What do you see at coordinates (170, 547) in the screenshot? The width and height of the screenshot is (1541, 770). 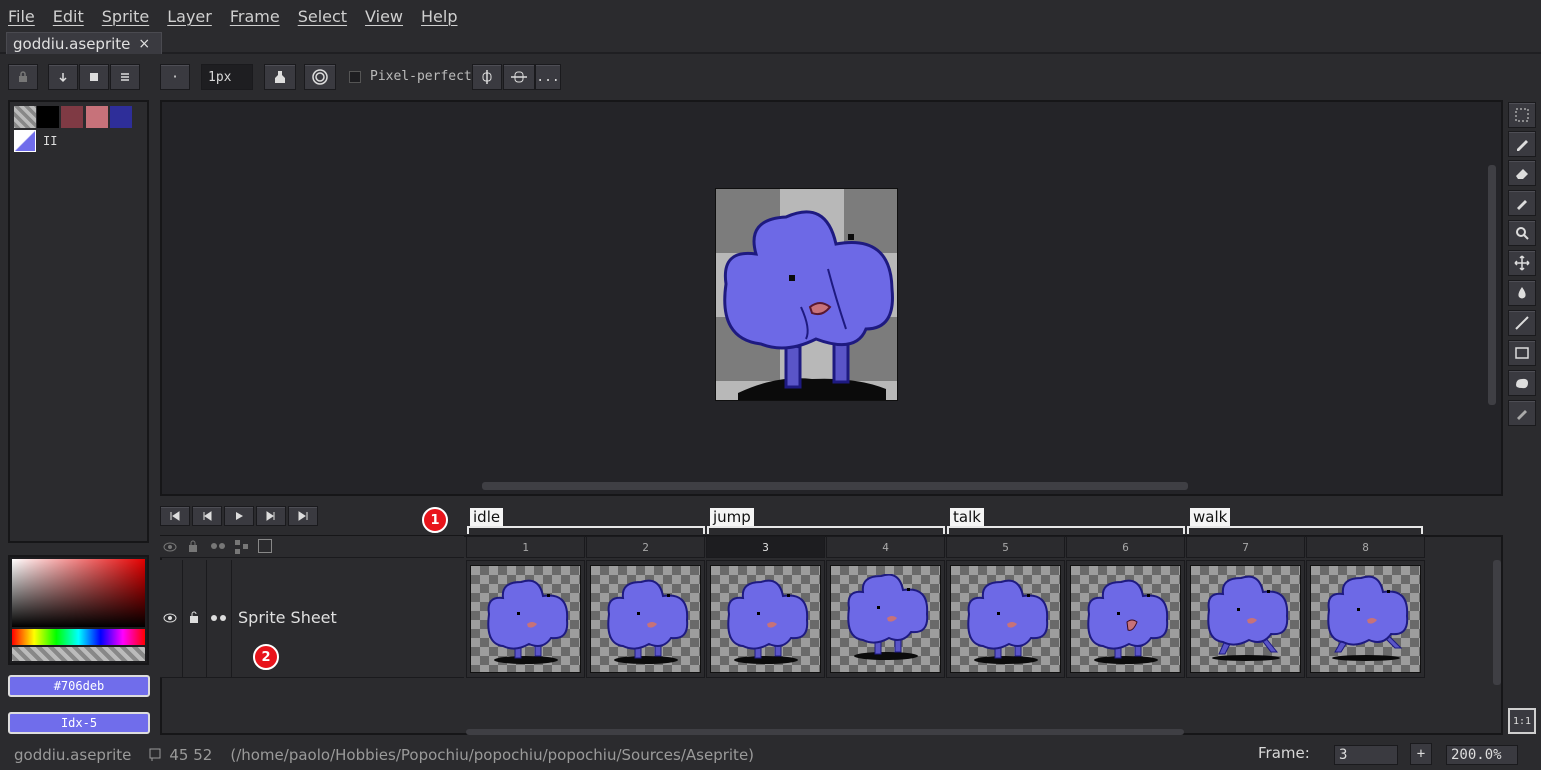 I see `eye-header-icon` at bounding box center [170, 547].